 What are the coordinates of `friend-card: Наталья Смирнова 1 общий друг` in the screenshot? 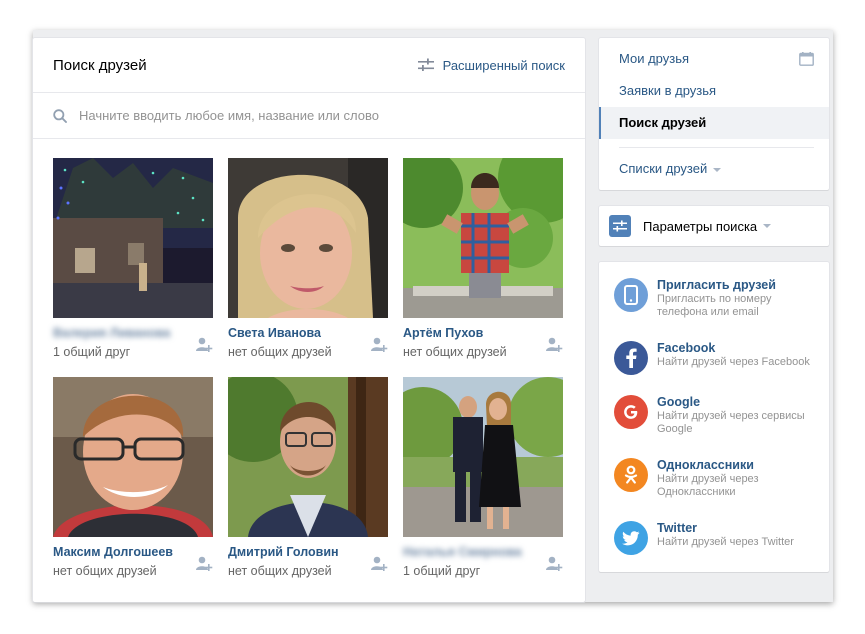 It's located at (483, 477).